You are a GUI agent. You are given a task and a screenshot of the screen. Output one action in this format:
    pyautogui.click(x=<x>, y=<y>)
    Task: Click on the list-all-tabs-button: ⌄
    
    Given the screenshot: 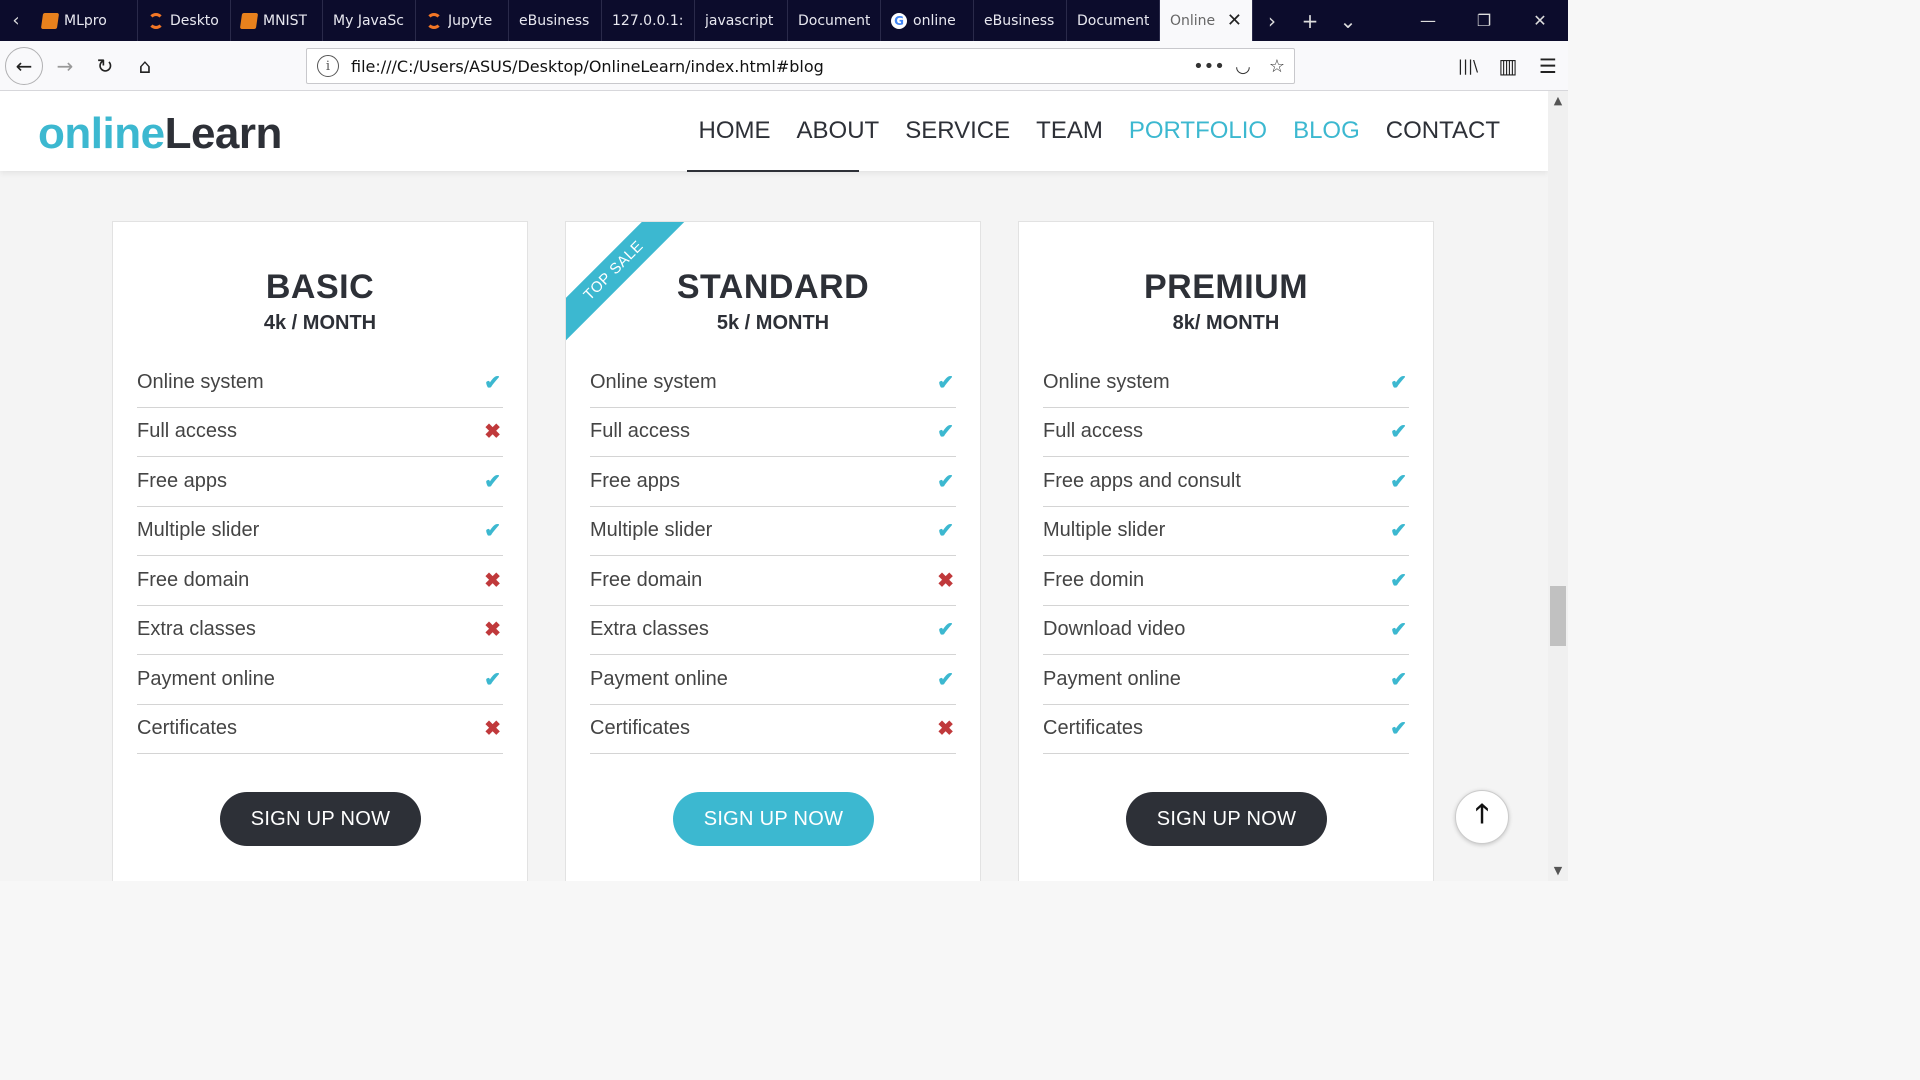 What is the action you would take?
    pyautogui.click(x=1348, y=20)
    